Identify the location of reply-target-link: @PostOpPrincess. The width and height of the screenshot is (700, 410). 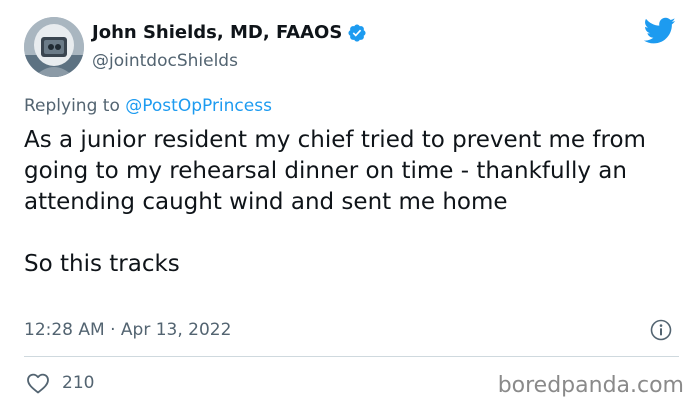
(198, 106).